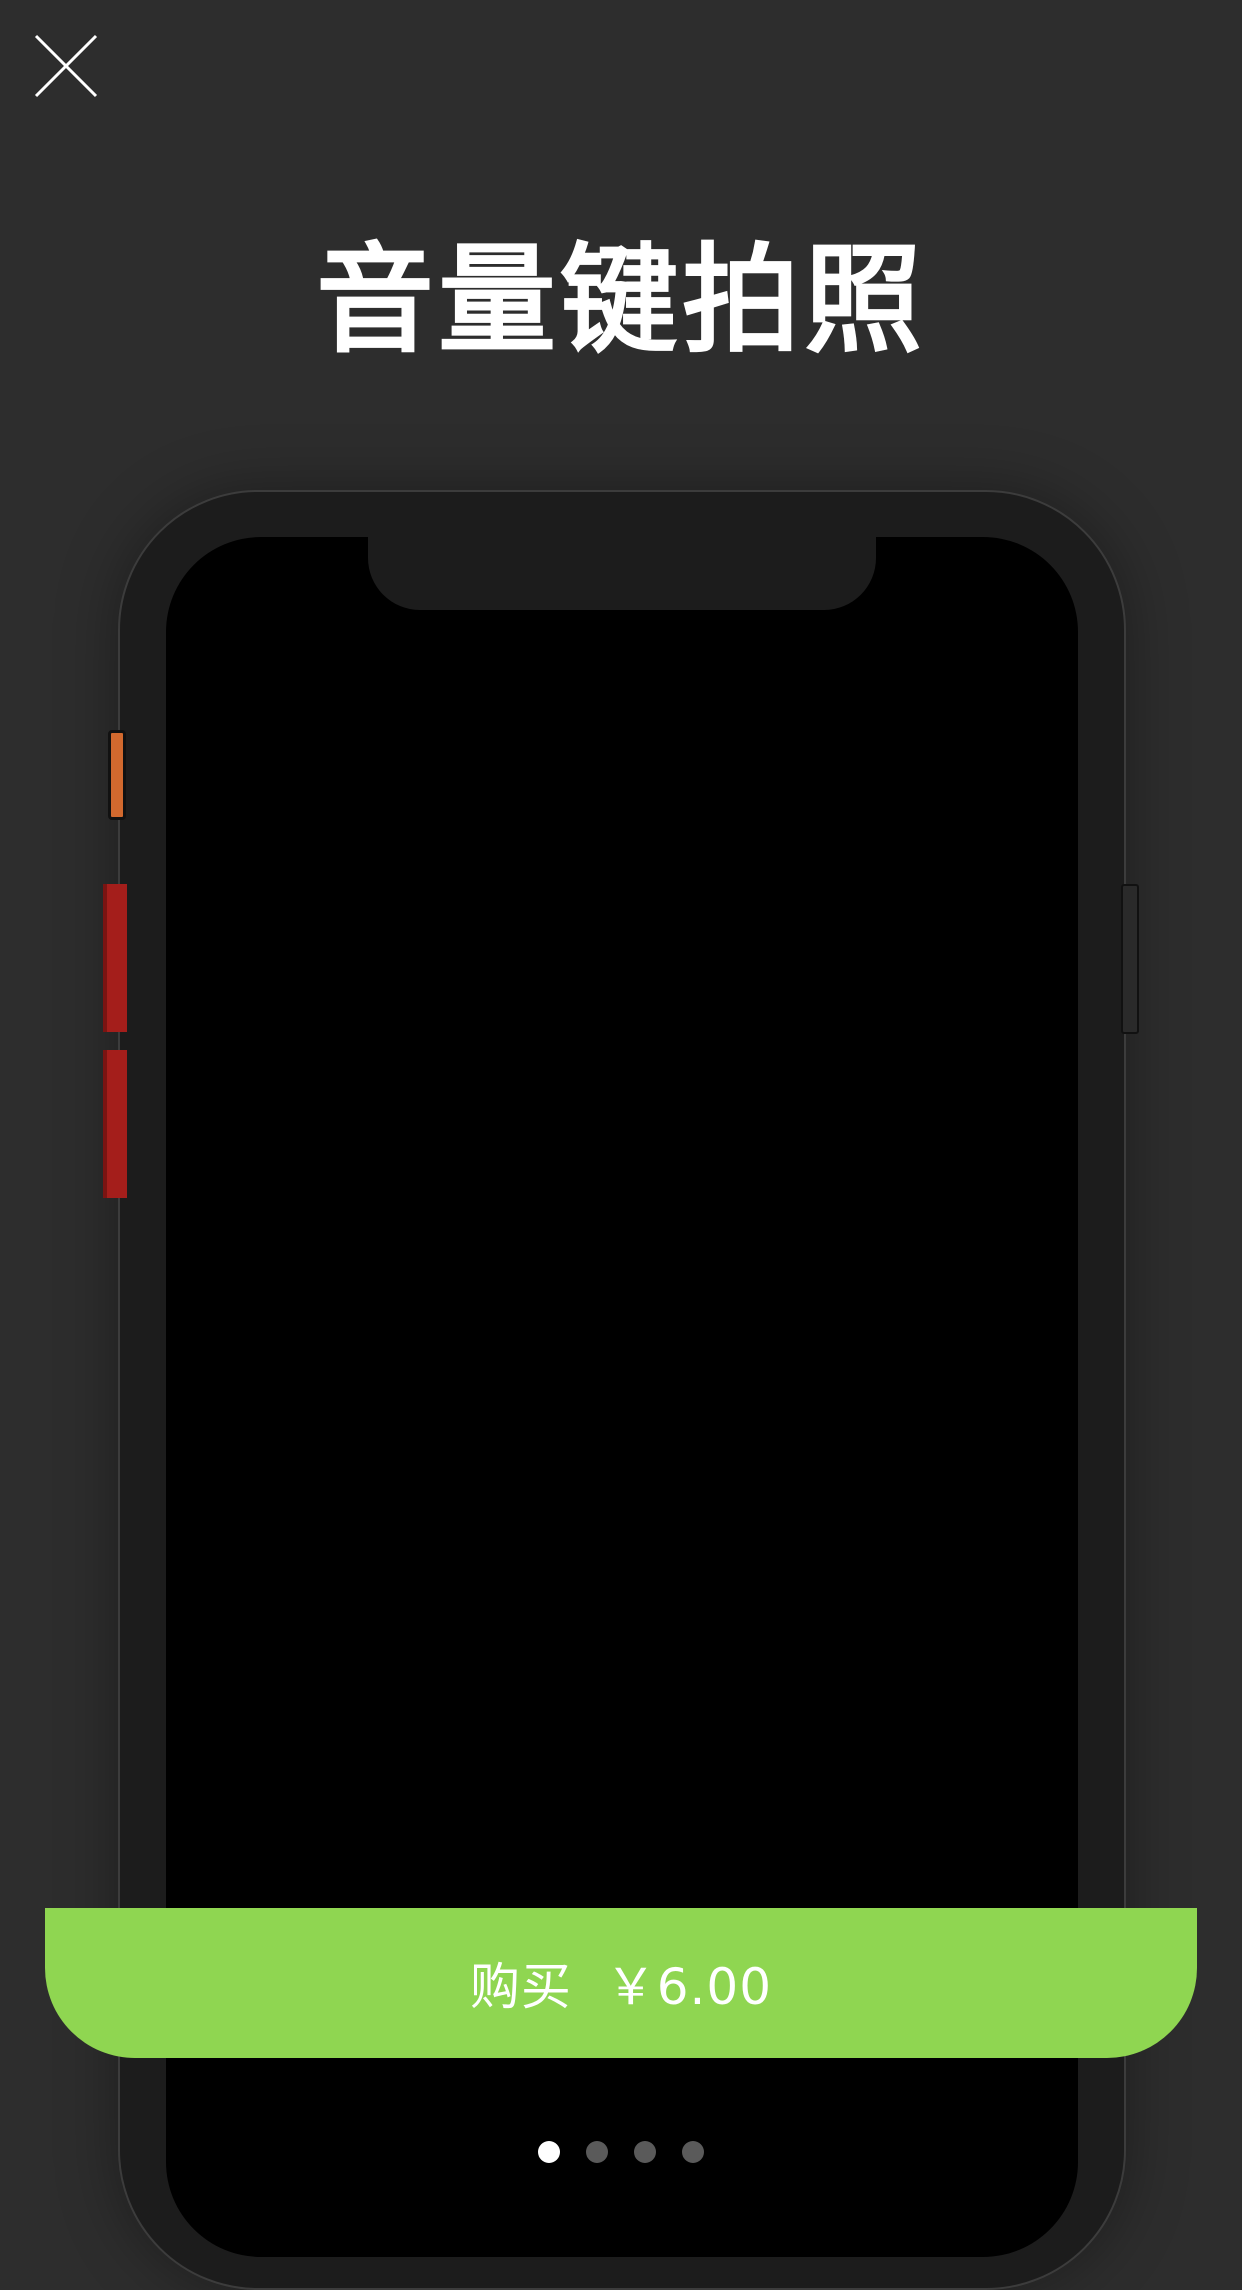 This screenshot has height=2290, width=1242. Describe the element at coordinates (621, 2152) in the screenshot. I see `page-indicator` at that location.